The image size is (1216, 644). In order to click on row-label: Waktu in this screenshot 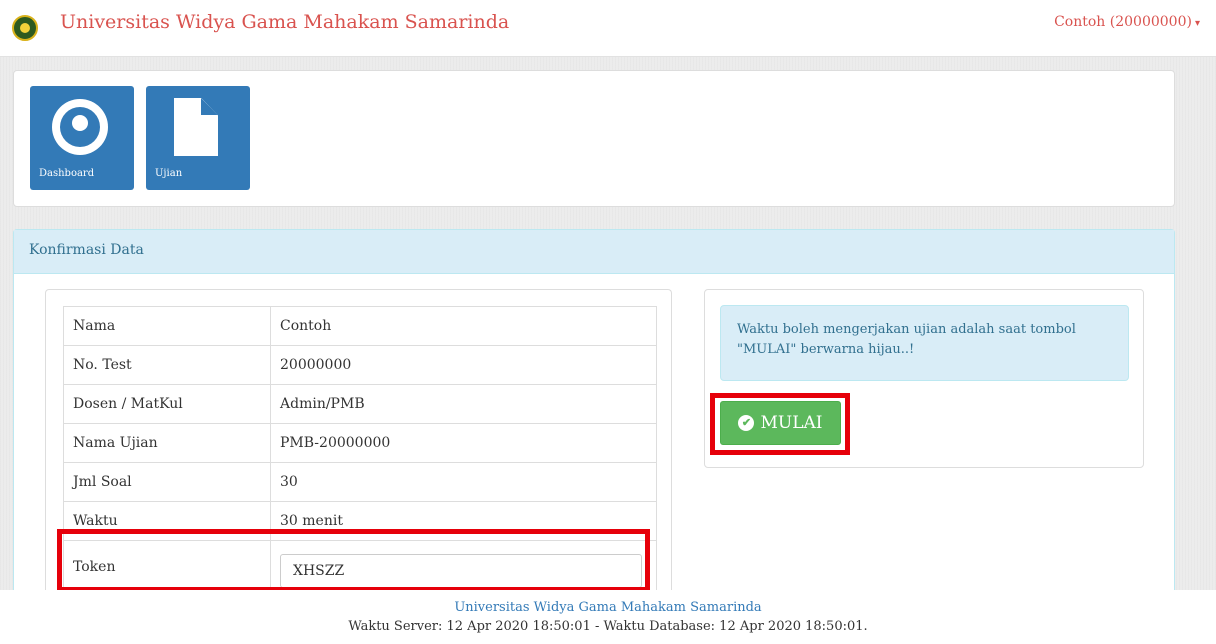, I will do `click(167, 521)`.